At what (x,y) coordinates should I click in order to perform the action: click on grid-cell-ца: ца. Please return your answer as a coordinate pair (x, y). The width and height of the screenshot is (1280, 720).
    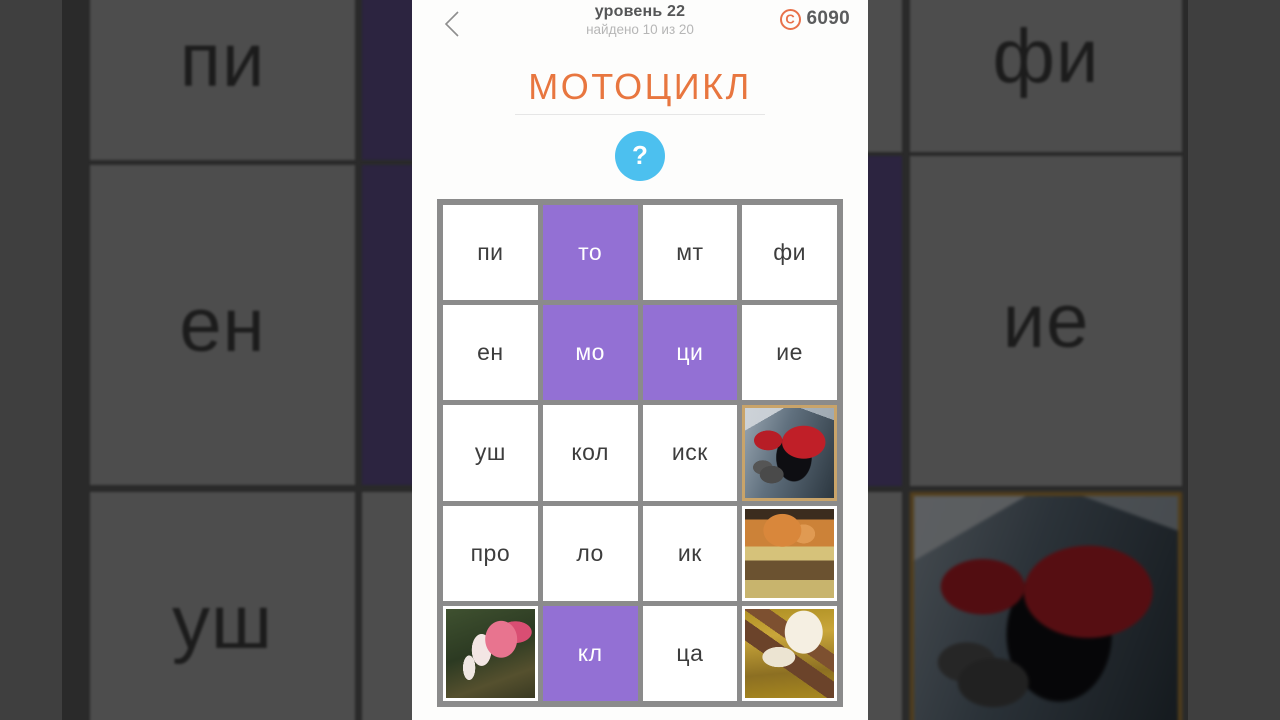
    Looking at the image, I should click on (690, 653).